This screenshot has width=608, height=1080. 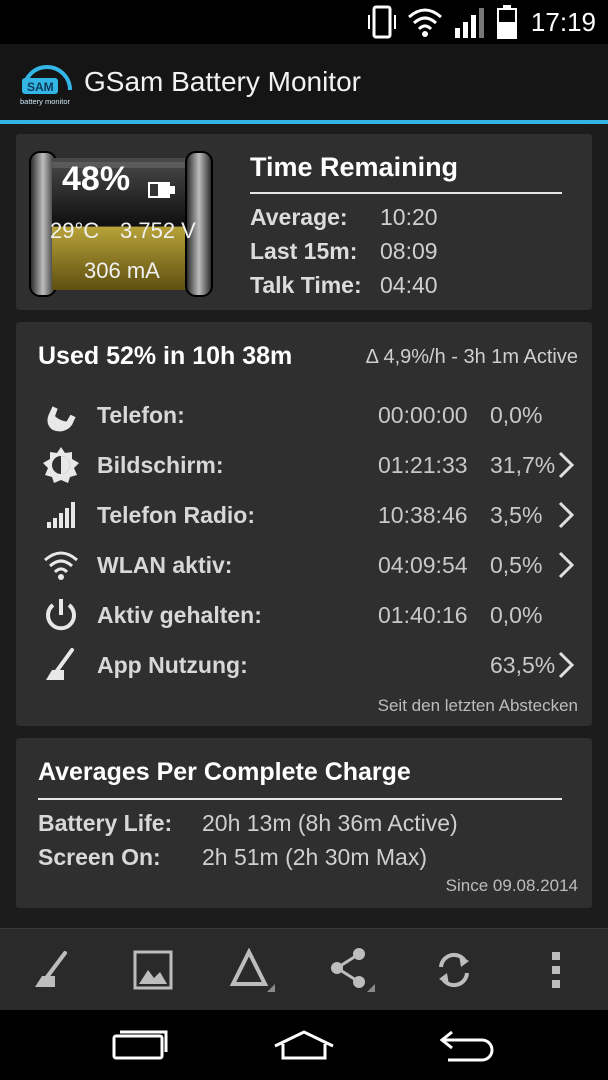 I want to click on usage-percent: 63,5%, so click(x=523, y=665).